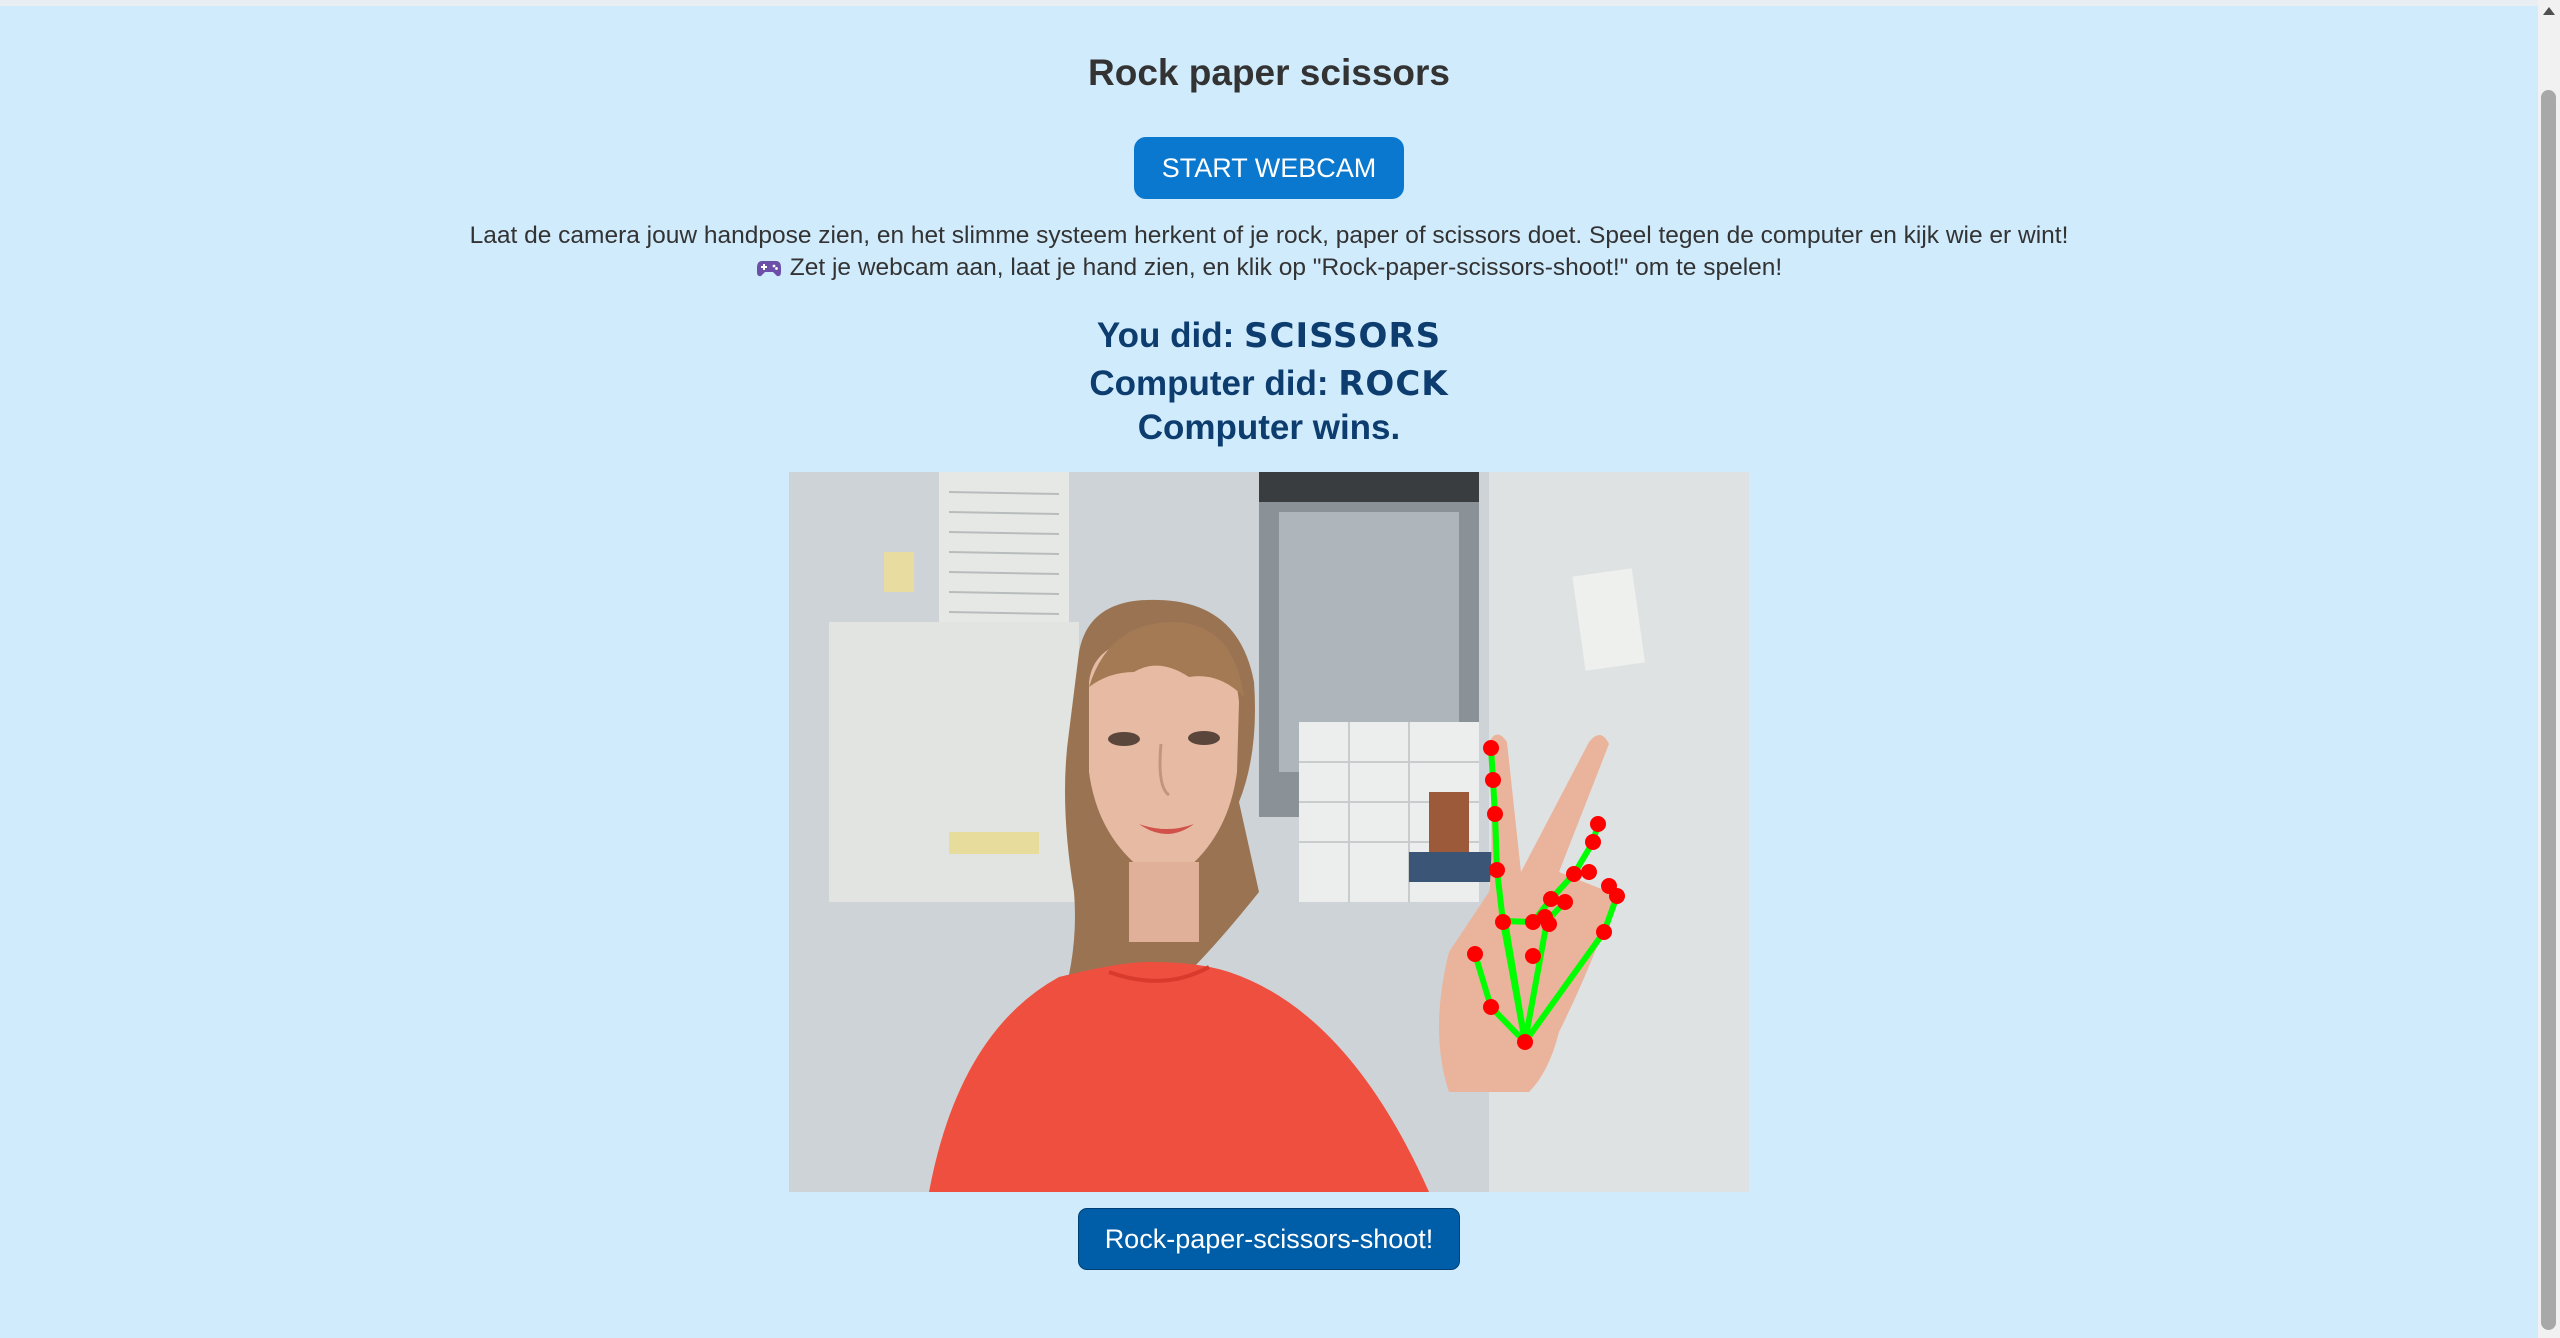 This screenshot has height=1338, width=2560. What do you see at coordinates (769, 271) in the screenshot?
I see `gamepad-icon` at bounding box center [769, 271].